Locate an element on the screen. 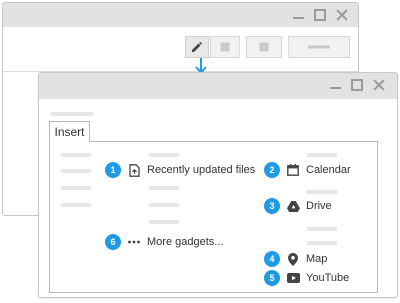 This screenshot has width=400, height=303. insert-window-controls is located at coordinates (357, 85).